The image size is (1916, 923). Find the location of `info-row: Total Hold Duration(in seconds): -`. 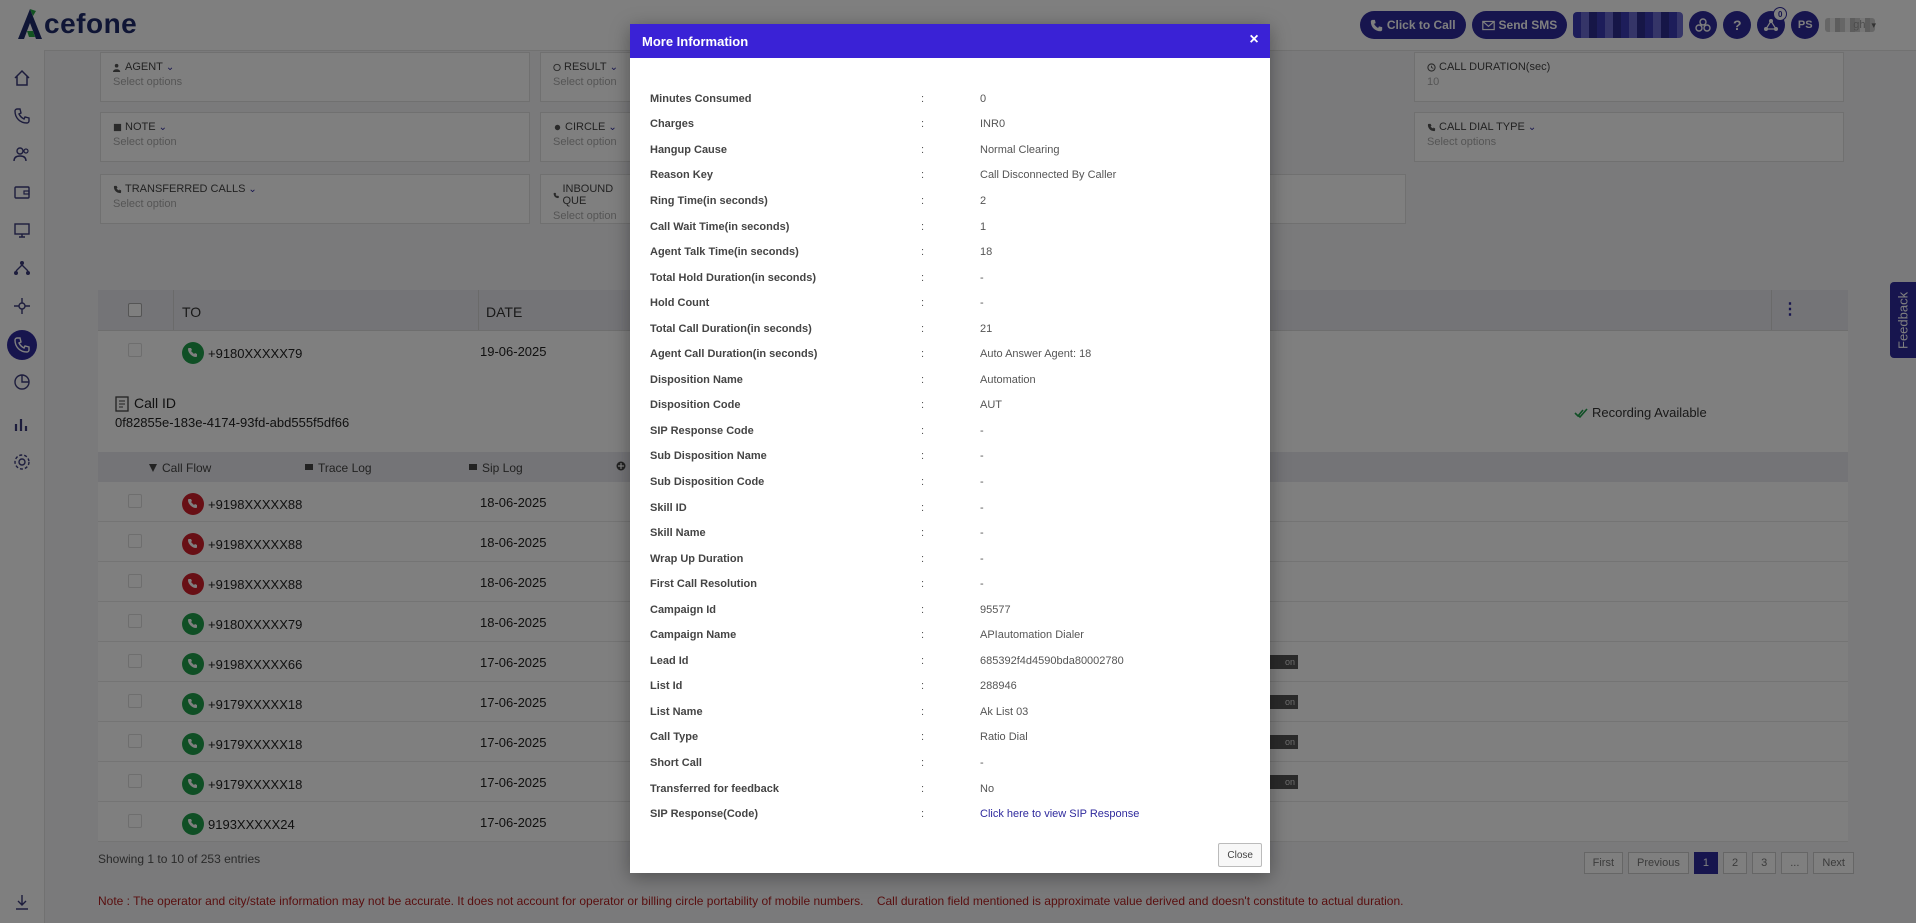

info-row: Total Hold Duration(in seconds): - is located at coordinates (950, 278).